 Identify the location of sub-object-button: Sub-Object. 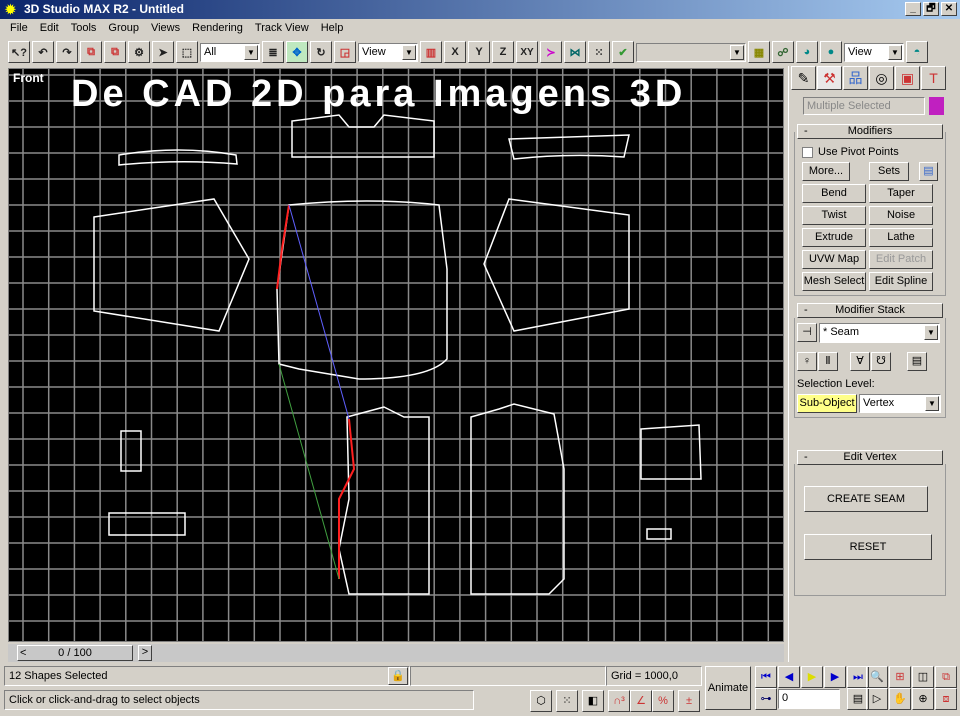
(827, 403).